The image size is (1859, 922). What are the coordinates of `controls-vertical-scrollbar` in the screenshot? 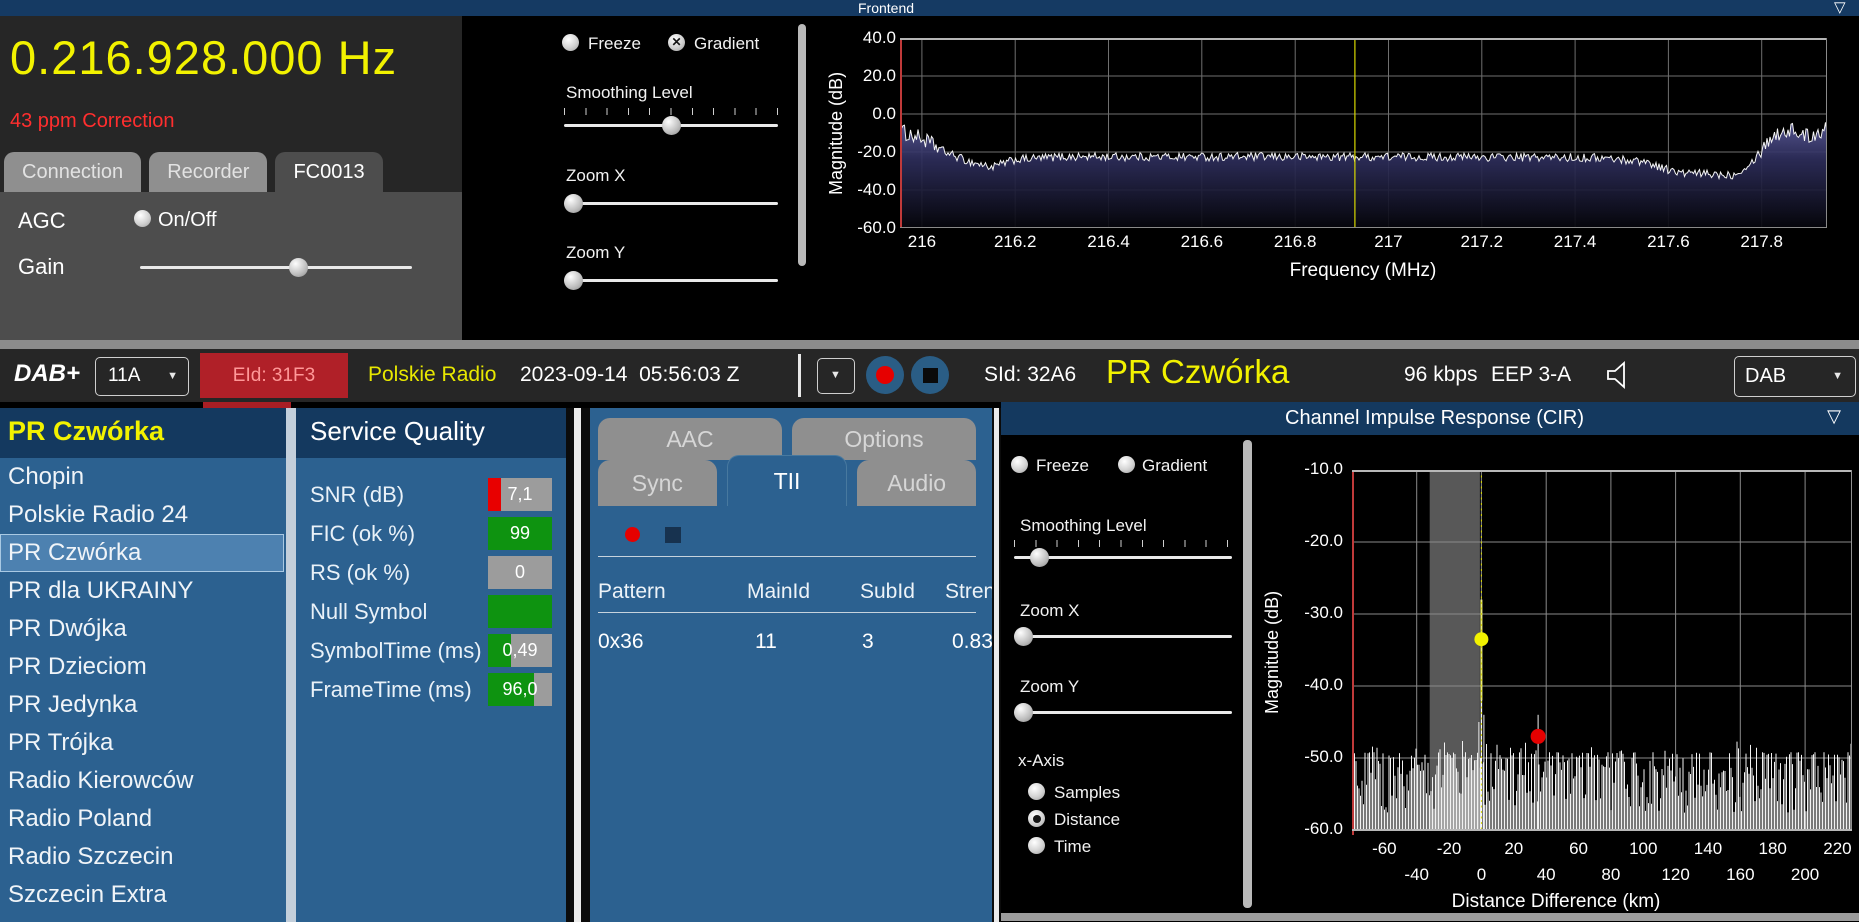 It's located at (802, 145).